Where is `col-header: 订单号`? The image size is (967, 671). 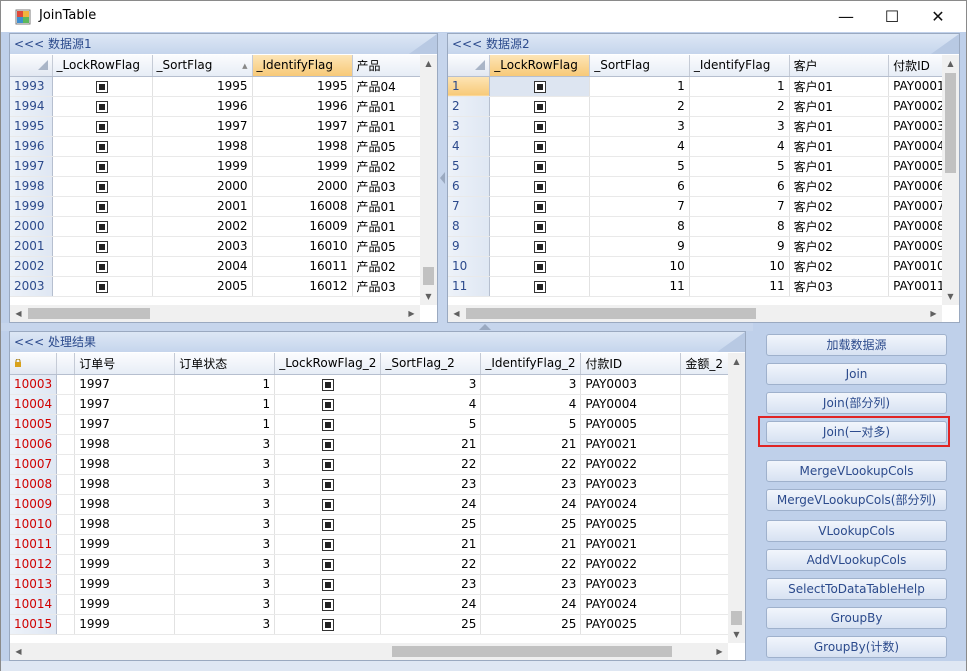 col-header: 订单号 is located at coordinates (125, 364).